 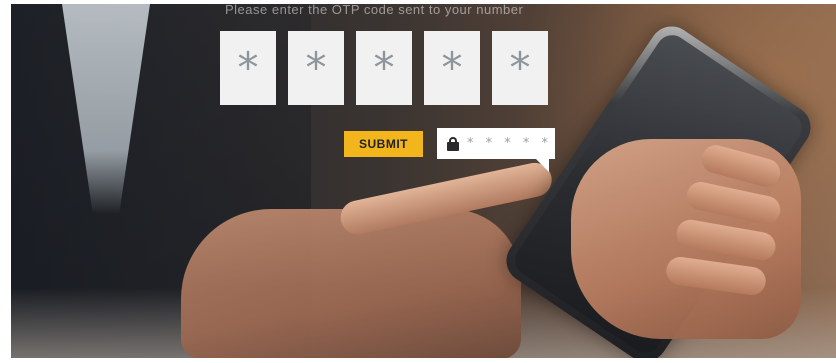 I want to click on password-bubble: * * * * *, so click(x=496, y=143).